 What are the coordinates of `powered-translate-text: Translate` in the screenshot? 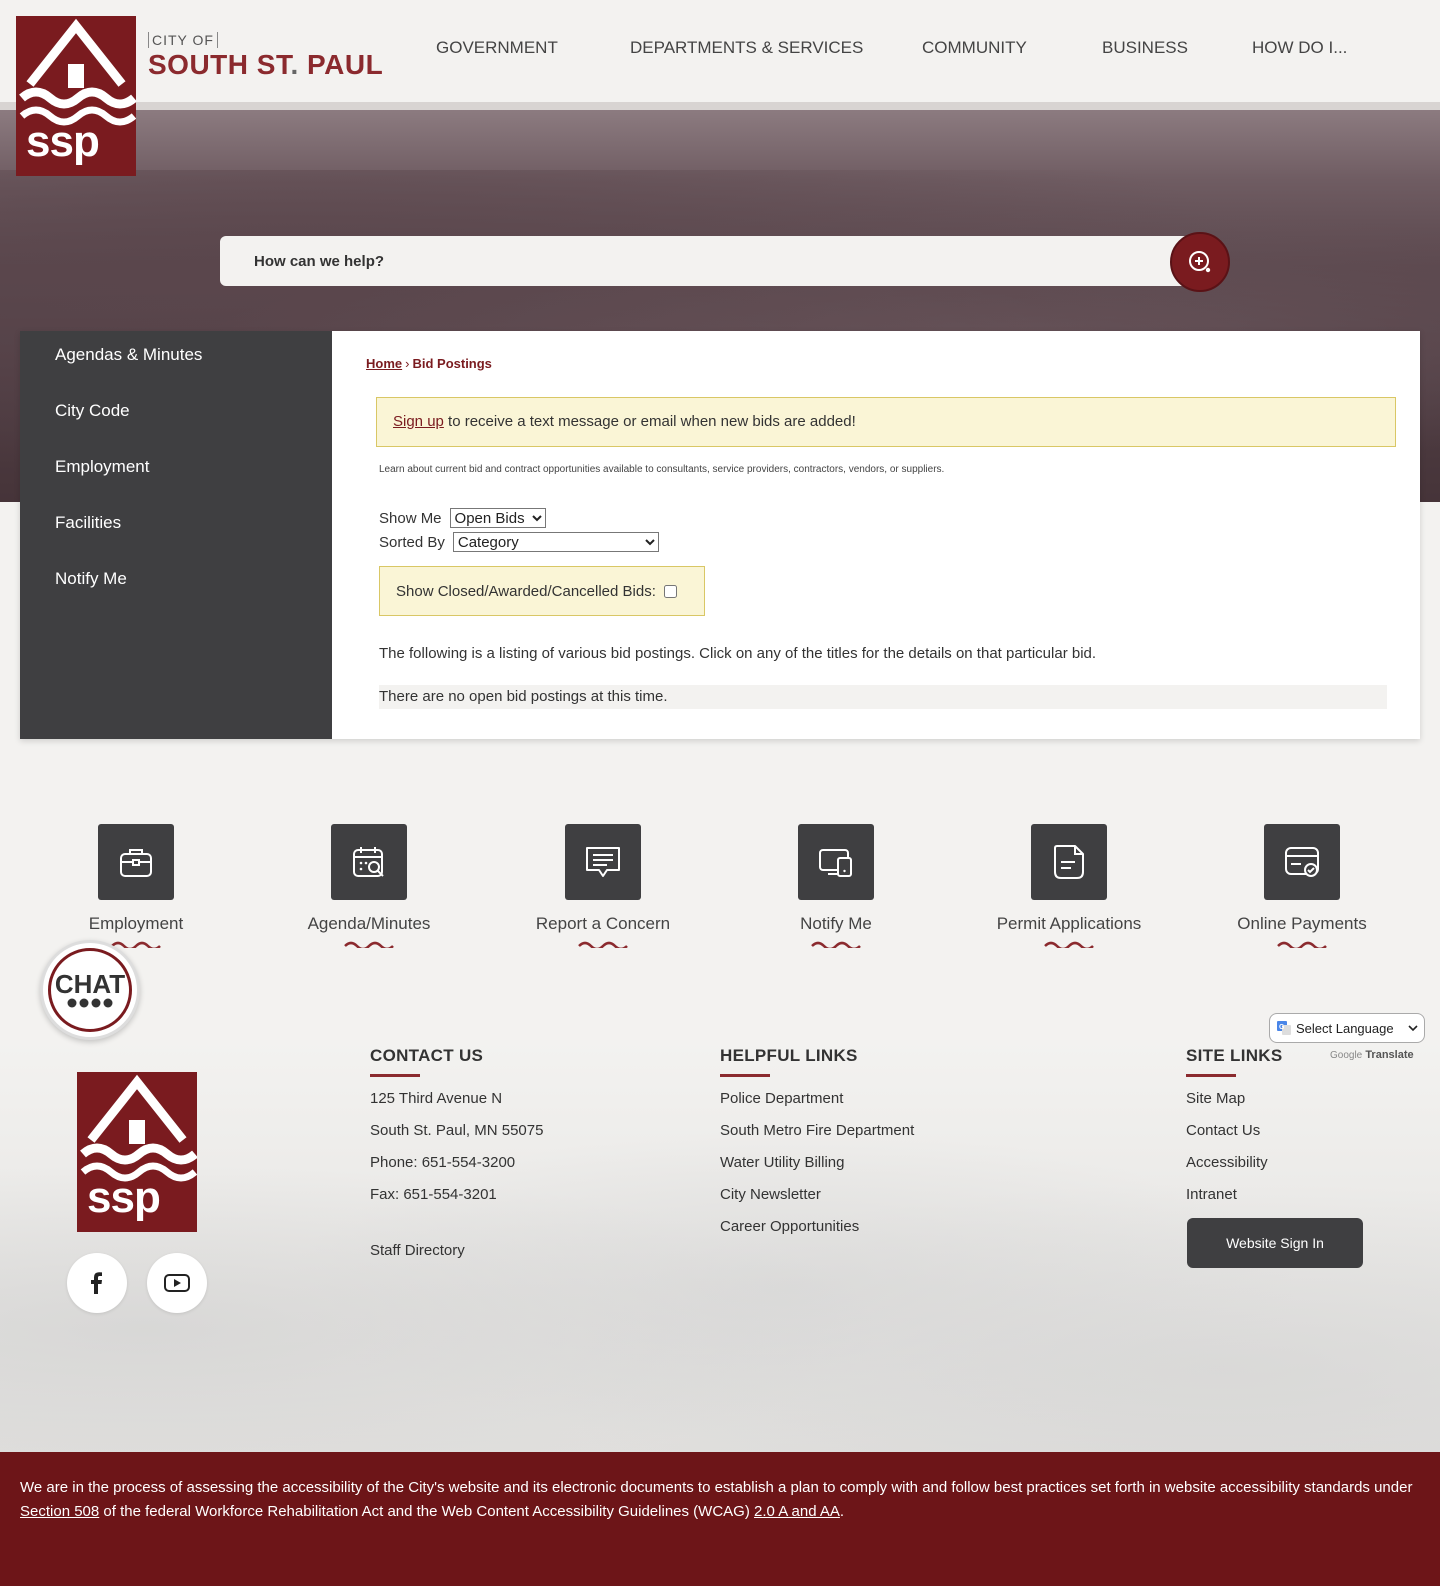 It's located at (1389, 1055).